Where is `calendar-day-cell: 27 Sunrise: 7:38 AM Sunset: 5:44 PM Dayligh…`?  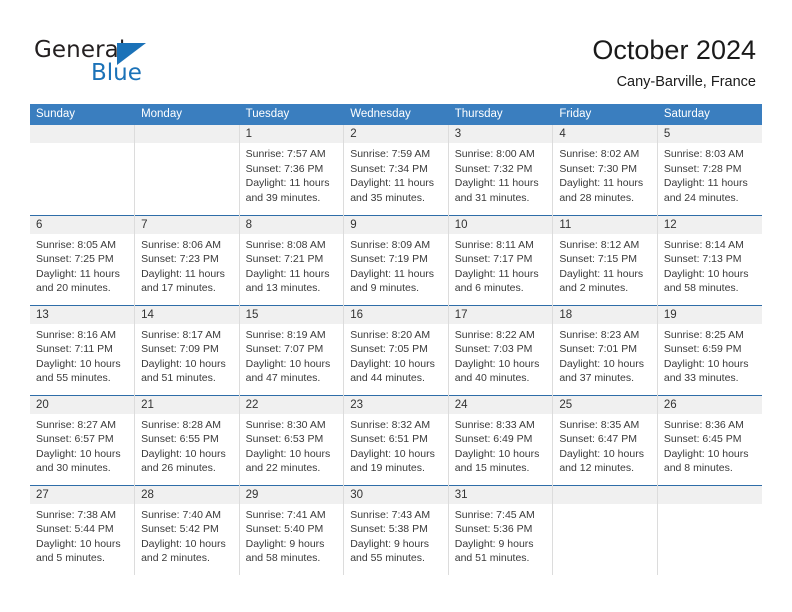 calendar-day-cell: 27 Sunrise: 7:38 AM Sunset: 5:44 PM Dayligh… is located at coordinates (83, 529).